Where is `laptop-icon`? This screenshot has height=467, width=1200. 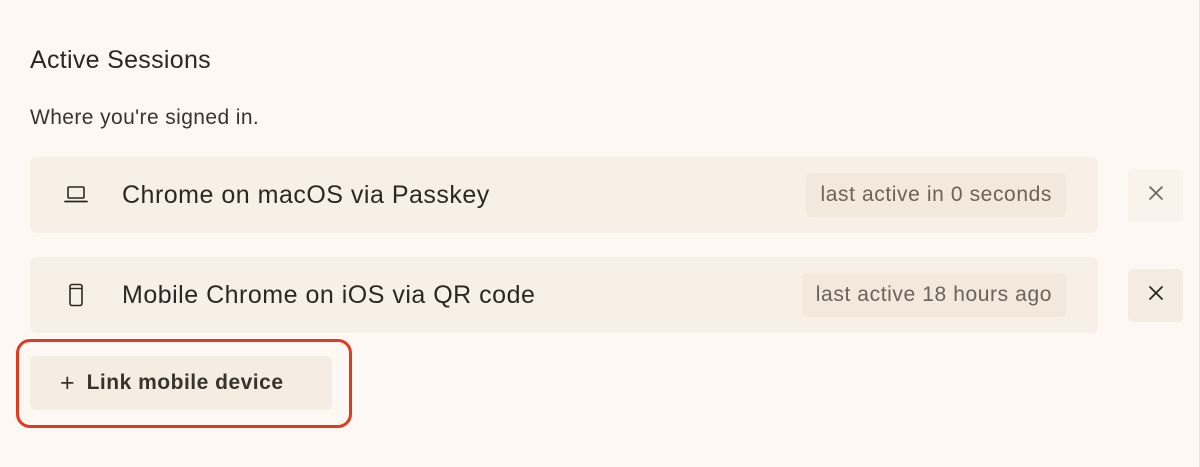 laptop-icon is located at coordinates (76, 195).